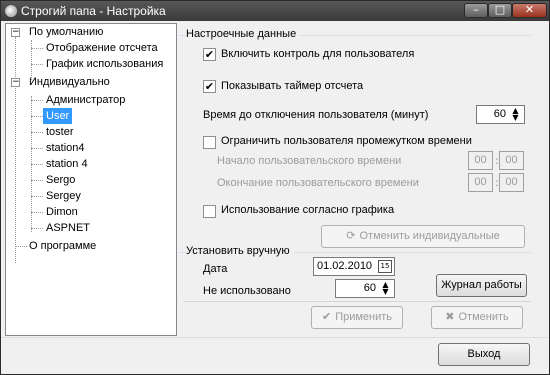  I want to click on minimize-button: –, so click(476, 10).